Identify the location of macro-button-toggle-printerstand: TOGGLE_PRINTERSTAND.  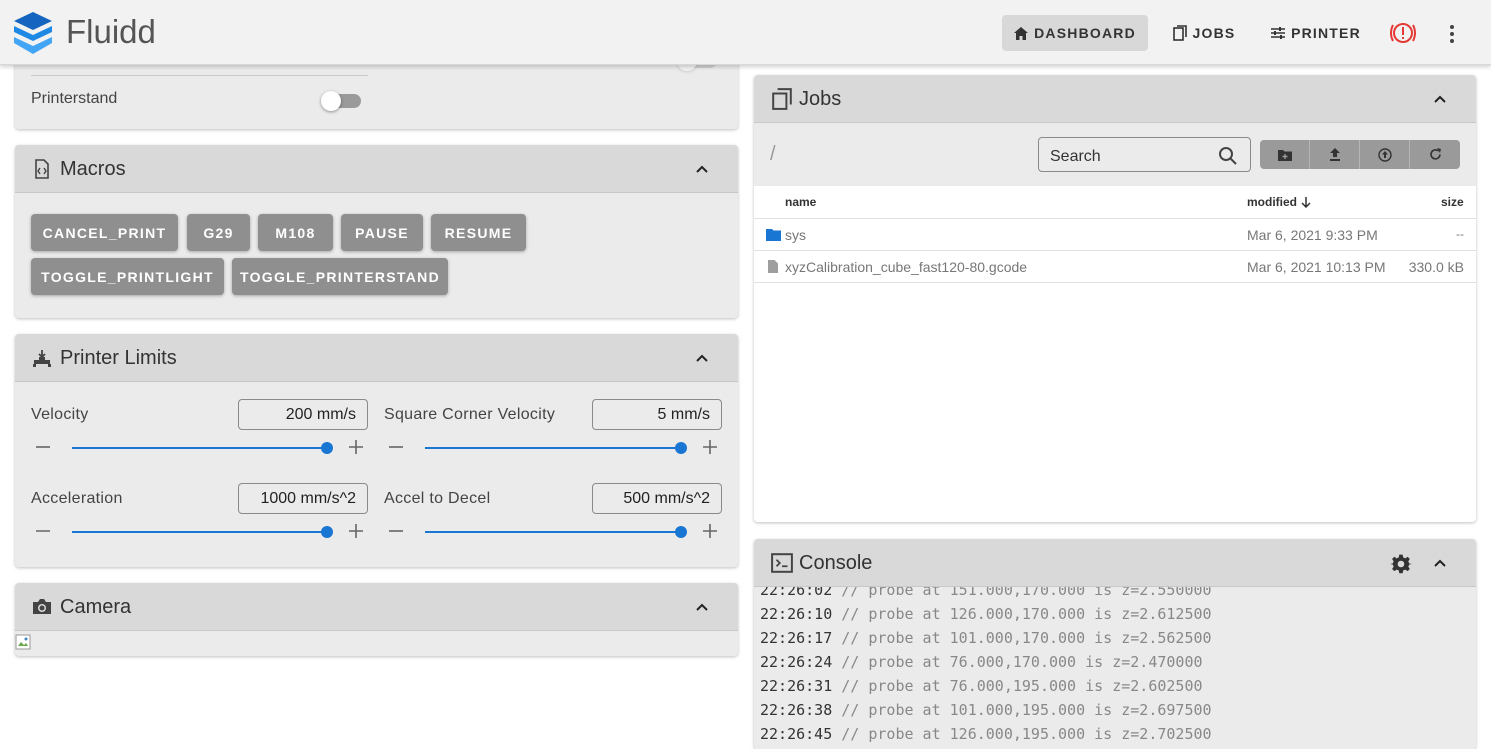
(340, 276).